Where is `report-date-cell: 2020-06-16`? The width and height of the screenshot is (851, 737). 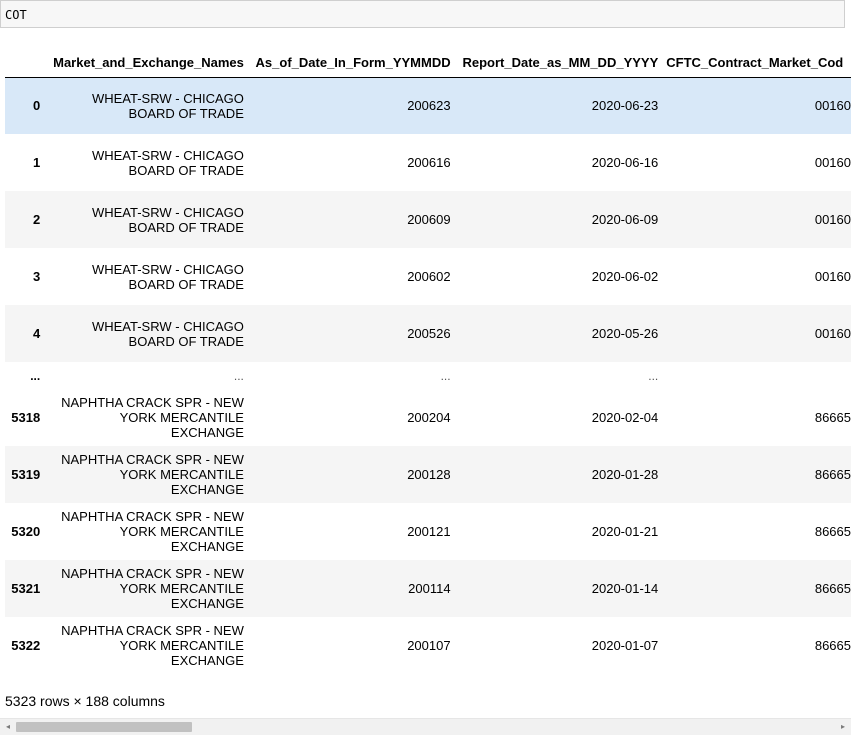 report-date-cell: 2020-06-16 is located at coordinates (625, 162).